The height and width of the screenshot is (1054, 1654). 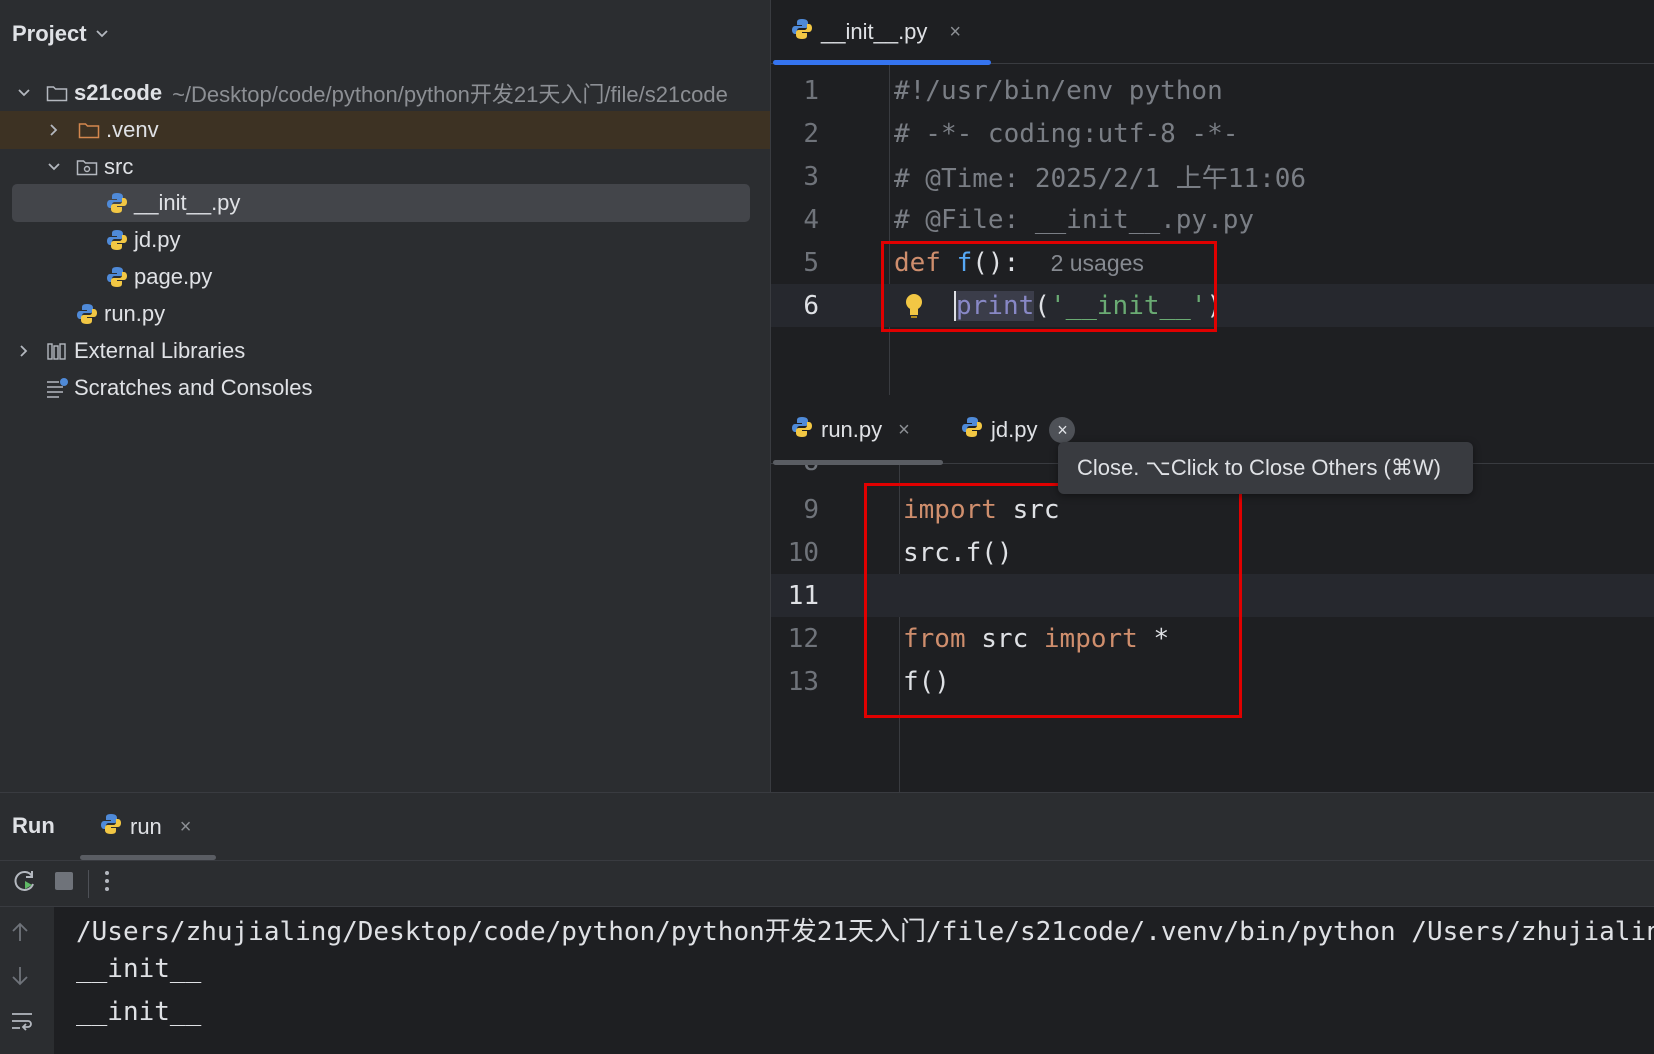 What do you see at coordinates (1055, 178) in the screenshot?
I see `code-line: 3 # @Time: 2025/2/1 上午11:06` at bounding box center [1055, 178].